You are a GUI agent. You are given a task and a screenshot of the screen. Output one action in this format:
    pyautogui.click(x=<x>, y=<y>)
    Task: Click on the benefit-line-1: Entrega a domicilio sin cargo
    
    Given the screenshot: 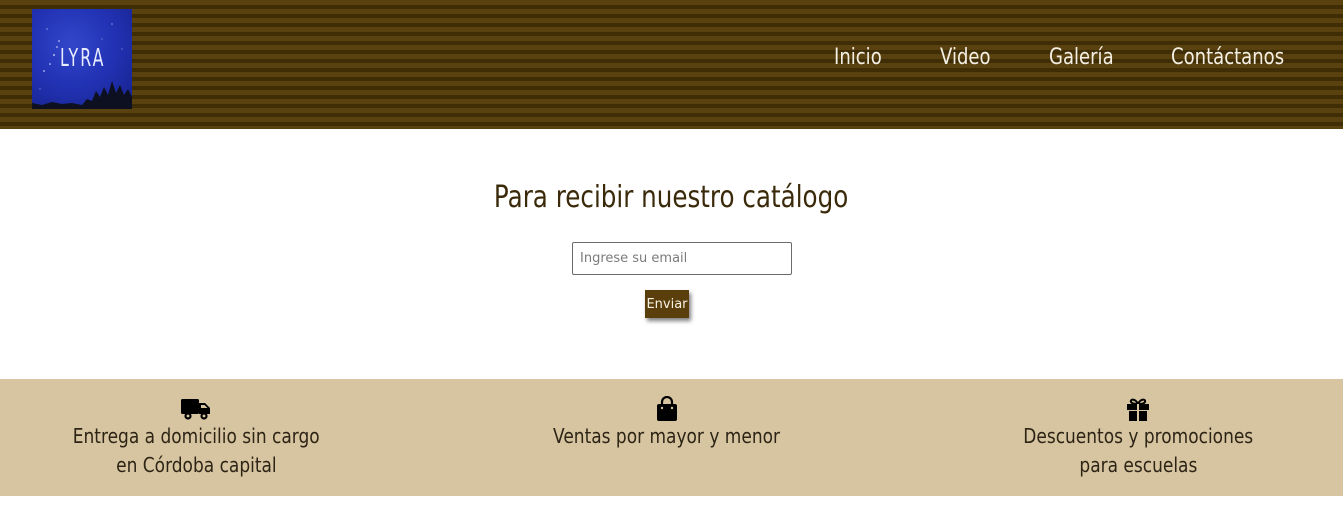 What is the action you would take?
    pyautogui.click(x=196, y=436)
    